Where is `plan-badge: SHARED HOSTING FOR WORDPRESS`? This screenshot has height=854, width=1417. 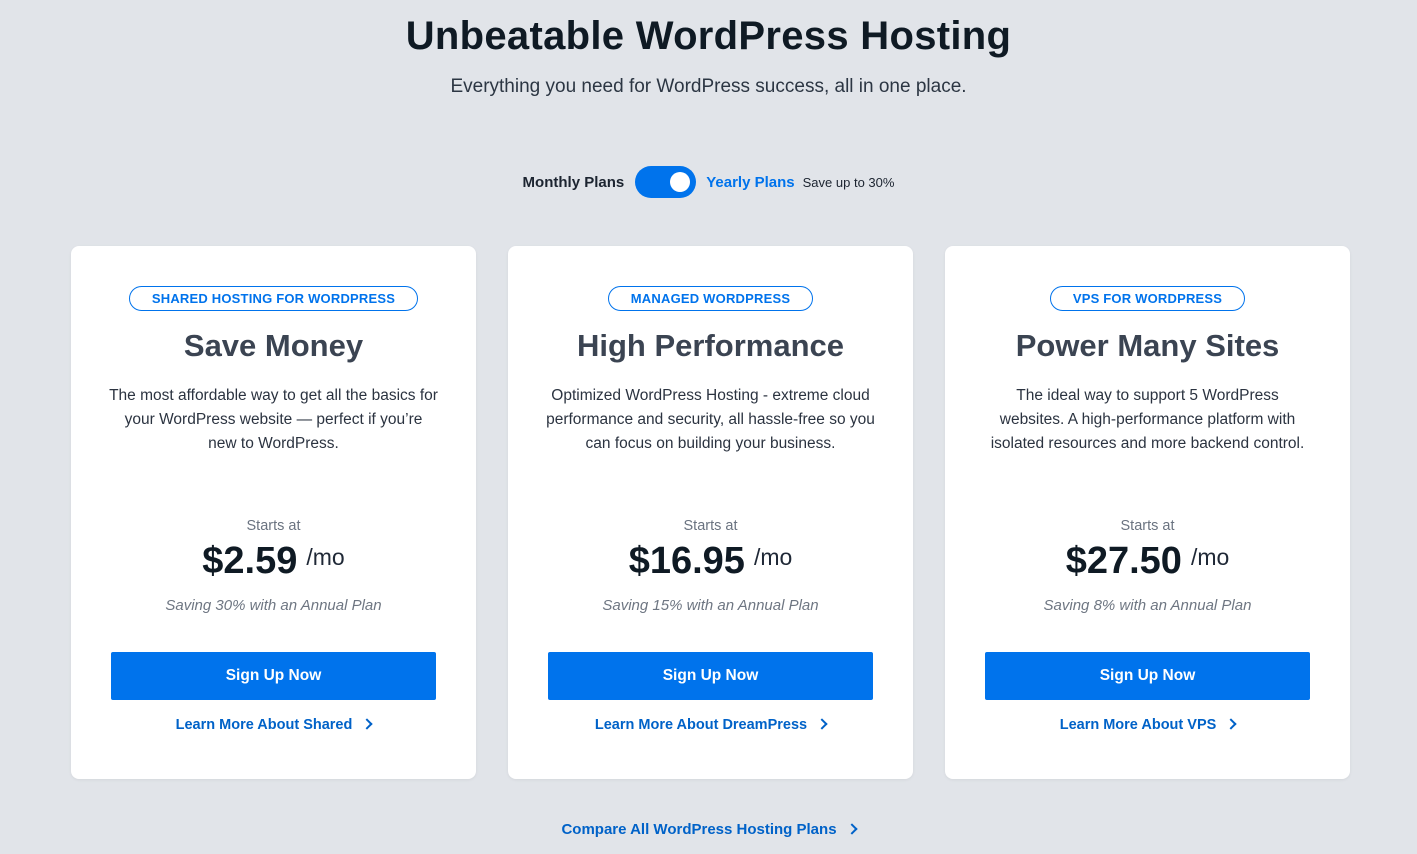 plan-badge: SHARED HOSTING FOR WORDPRESS is located at coordinates (273, 298).